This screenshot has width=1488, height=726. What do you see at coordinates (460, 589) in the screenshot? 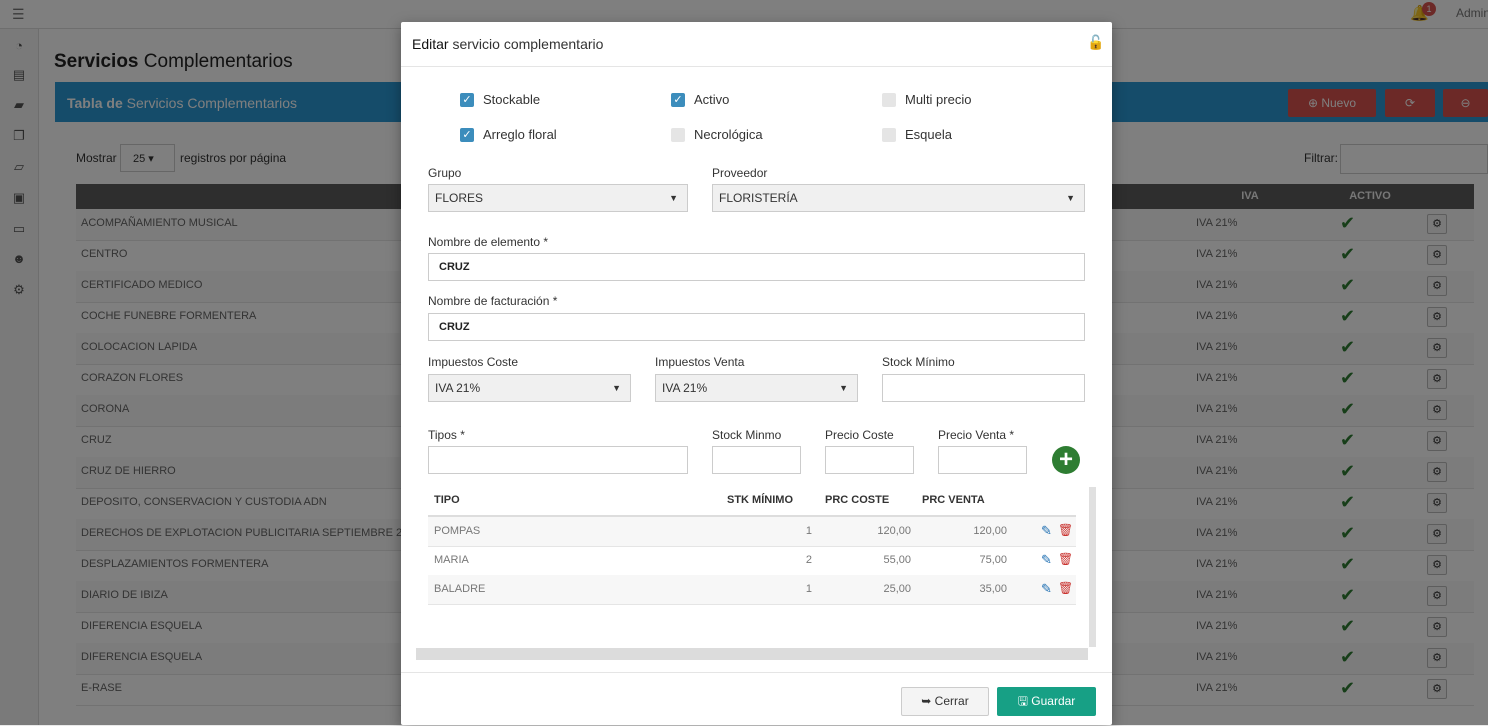
I see `type-name: BALADRE` at bounding box center [460, 589].